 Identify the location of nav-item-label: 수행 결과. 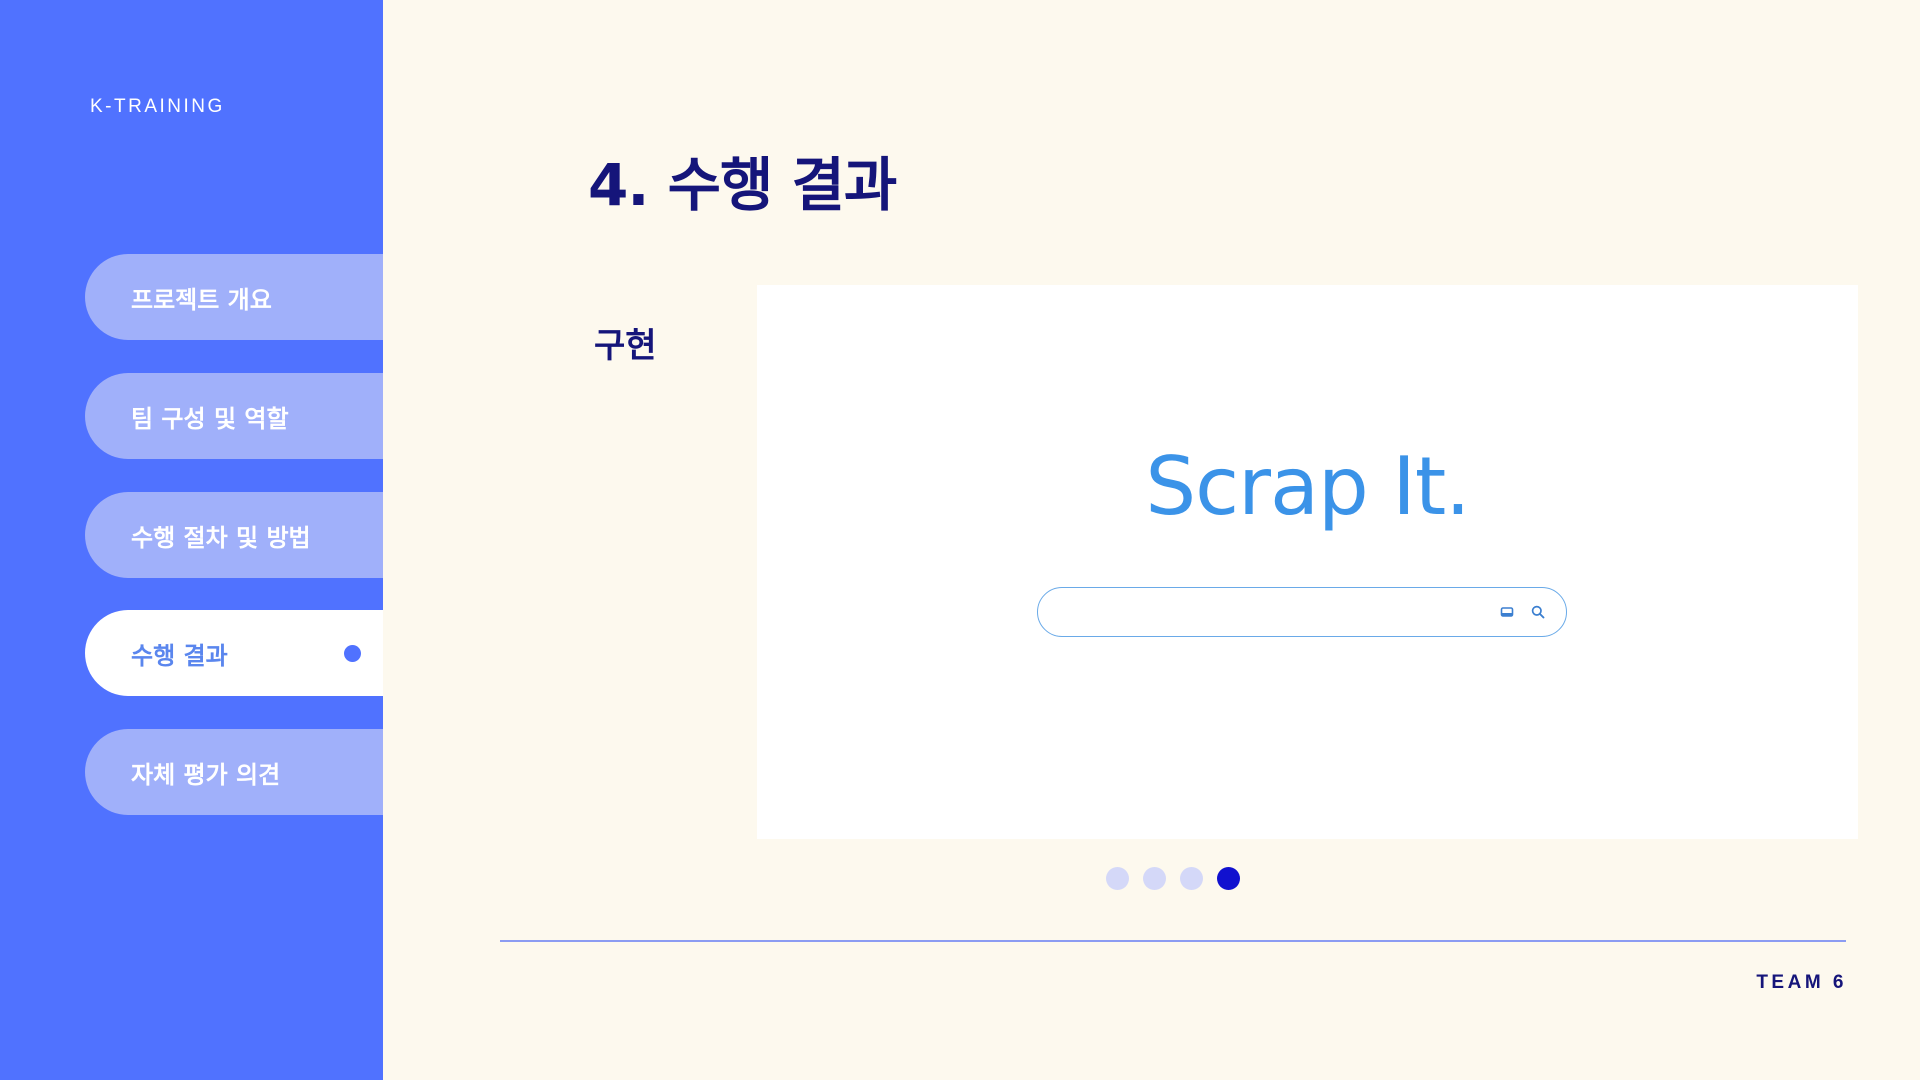
(179, 655).